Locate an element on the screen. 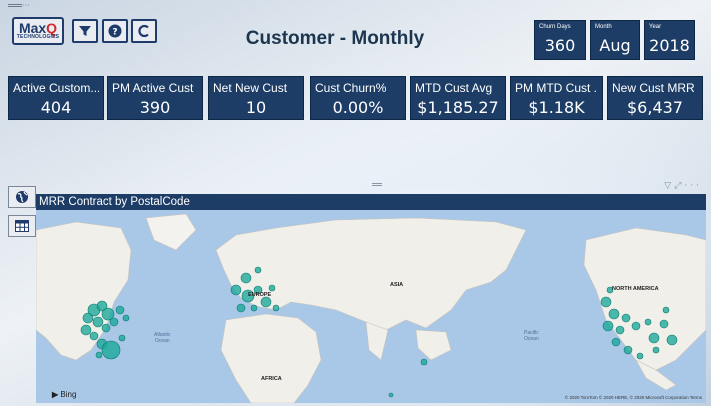  kpi-card-active-customers: Active Custom... 404 is located at coordinates (56, 98).